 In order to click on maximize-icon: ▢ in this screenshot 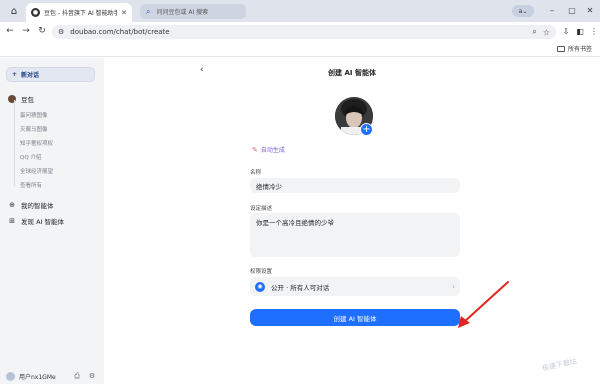, I will do `click(572, 10)`.